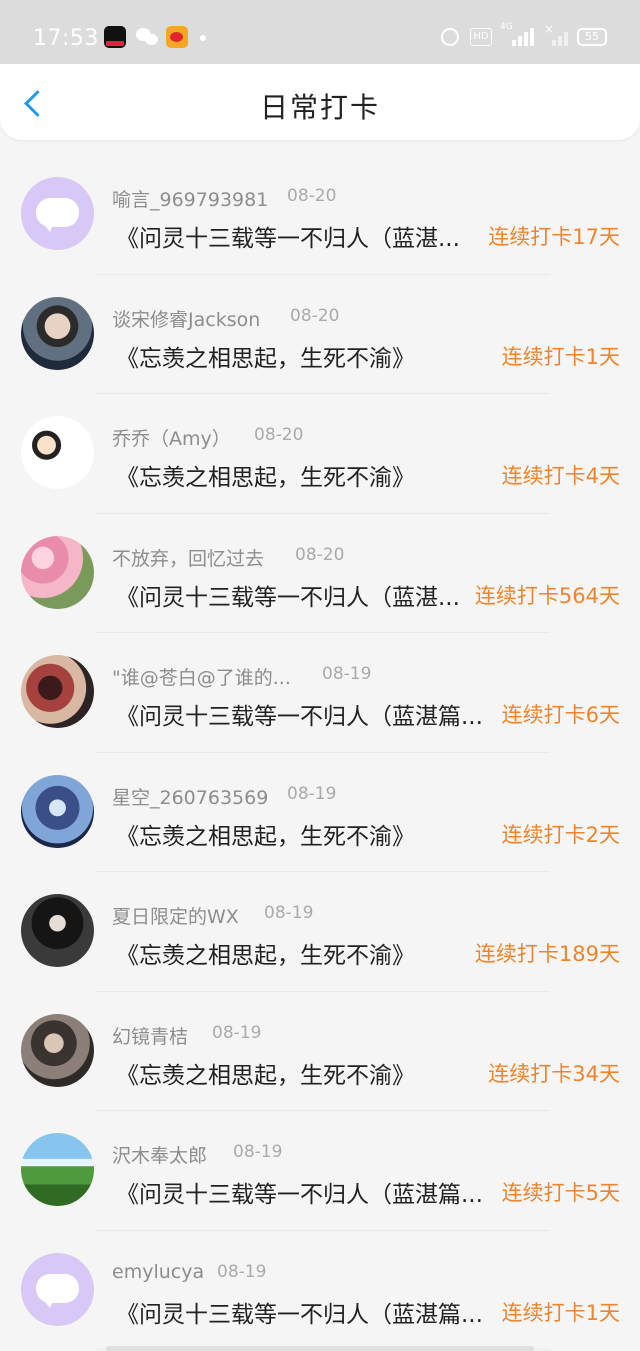 The width and height of the screenshot is (640, 1351). What do you see at coordinates (560, 715) in the screenshot?
I see `streak-count: 连续打卡6天` at bounding box center [560, 715].